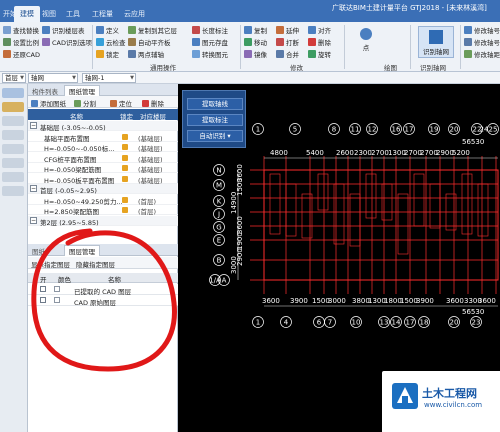 This screenshot has width=500, height=432. What do you see at coordinates (21, 54) in the screenshot?
I see `restore-cad-button: 还原CAD` at bounding box center [21, 54].